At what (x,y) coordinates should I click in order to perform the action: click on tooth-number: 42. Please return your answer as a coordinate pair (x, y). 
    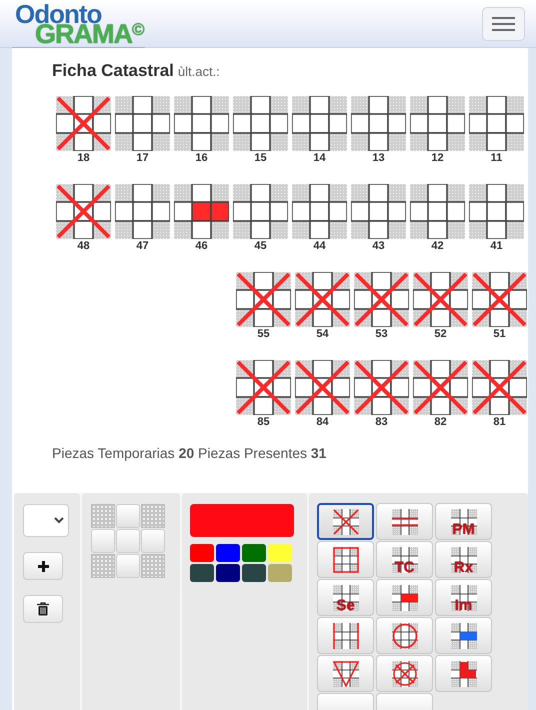
    Looking at the image, I should click on (437, 245).